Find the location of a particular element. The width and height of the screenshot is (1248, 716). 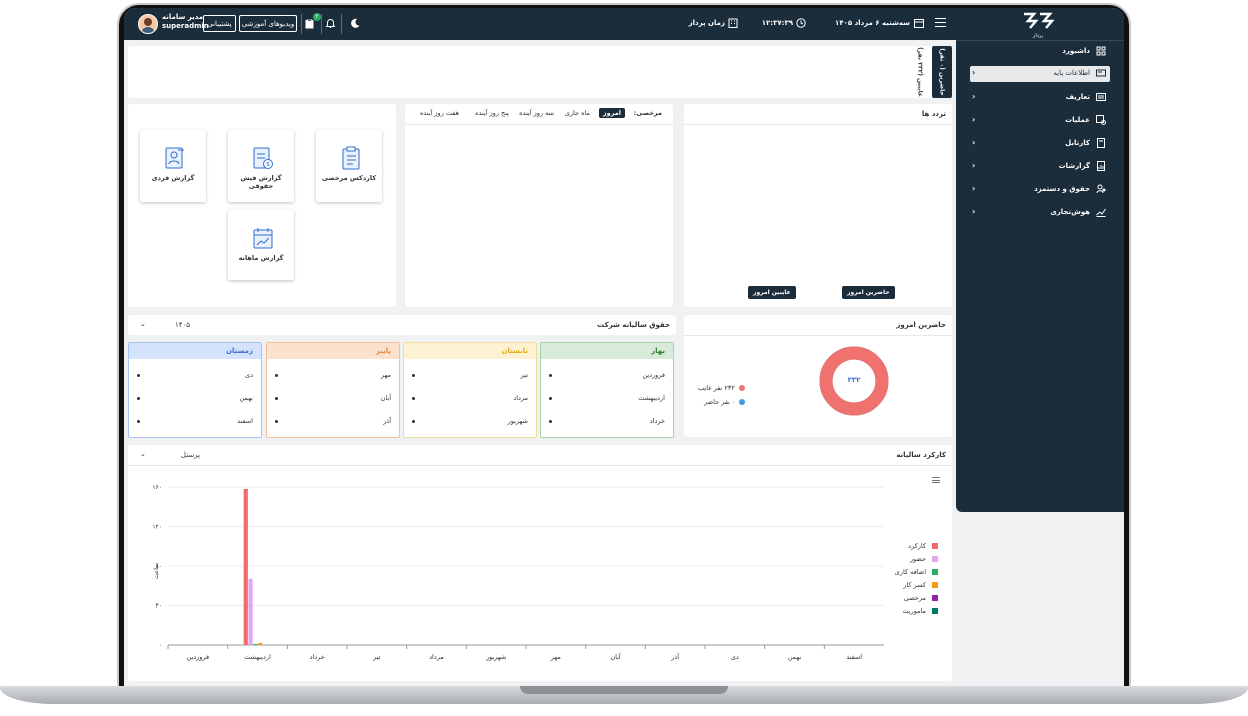

legend-item: حضور is located at coordinates (924, 559).